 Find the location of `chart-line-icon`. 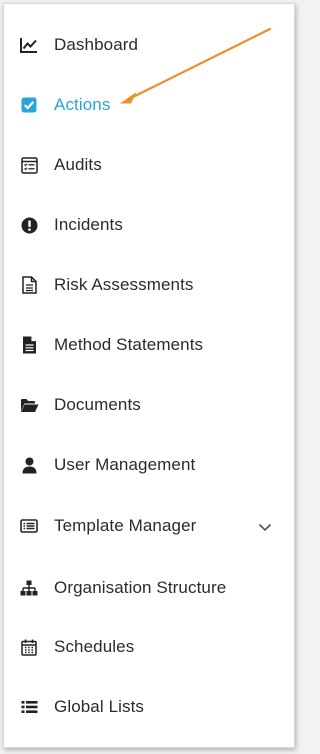

chart-line-icon is located at coordinates (29, 45).